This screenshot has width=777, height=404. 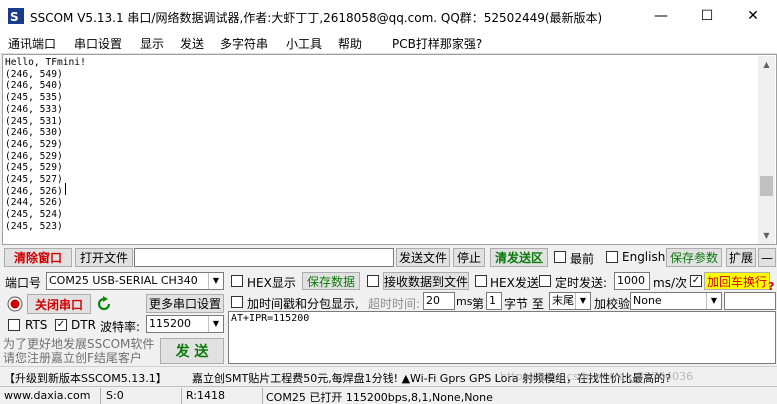 I want to click on menu-tools: 小工具, so click(x=304, y=43).